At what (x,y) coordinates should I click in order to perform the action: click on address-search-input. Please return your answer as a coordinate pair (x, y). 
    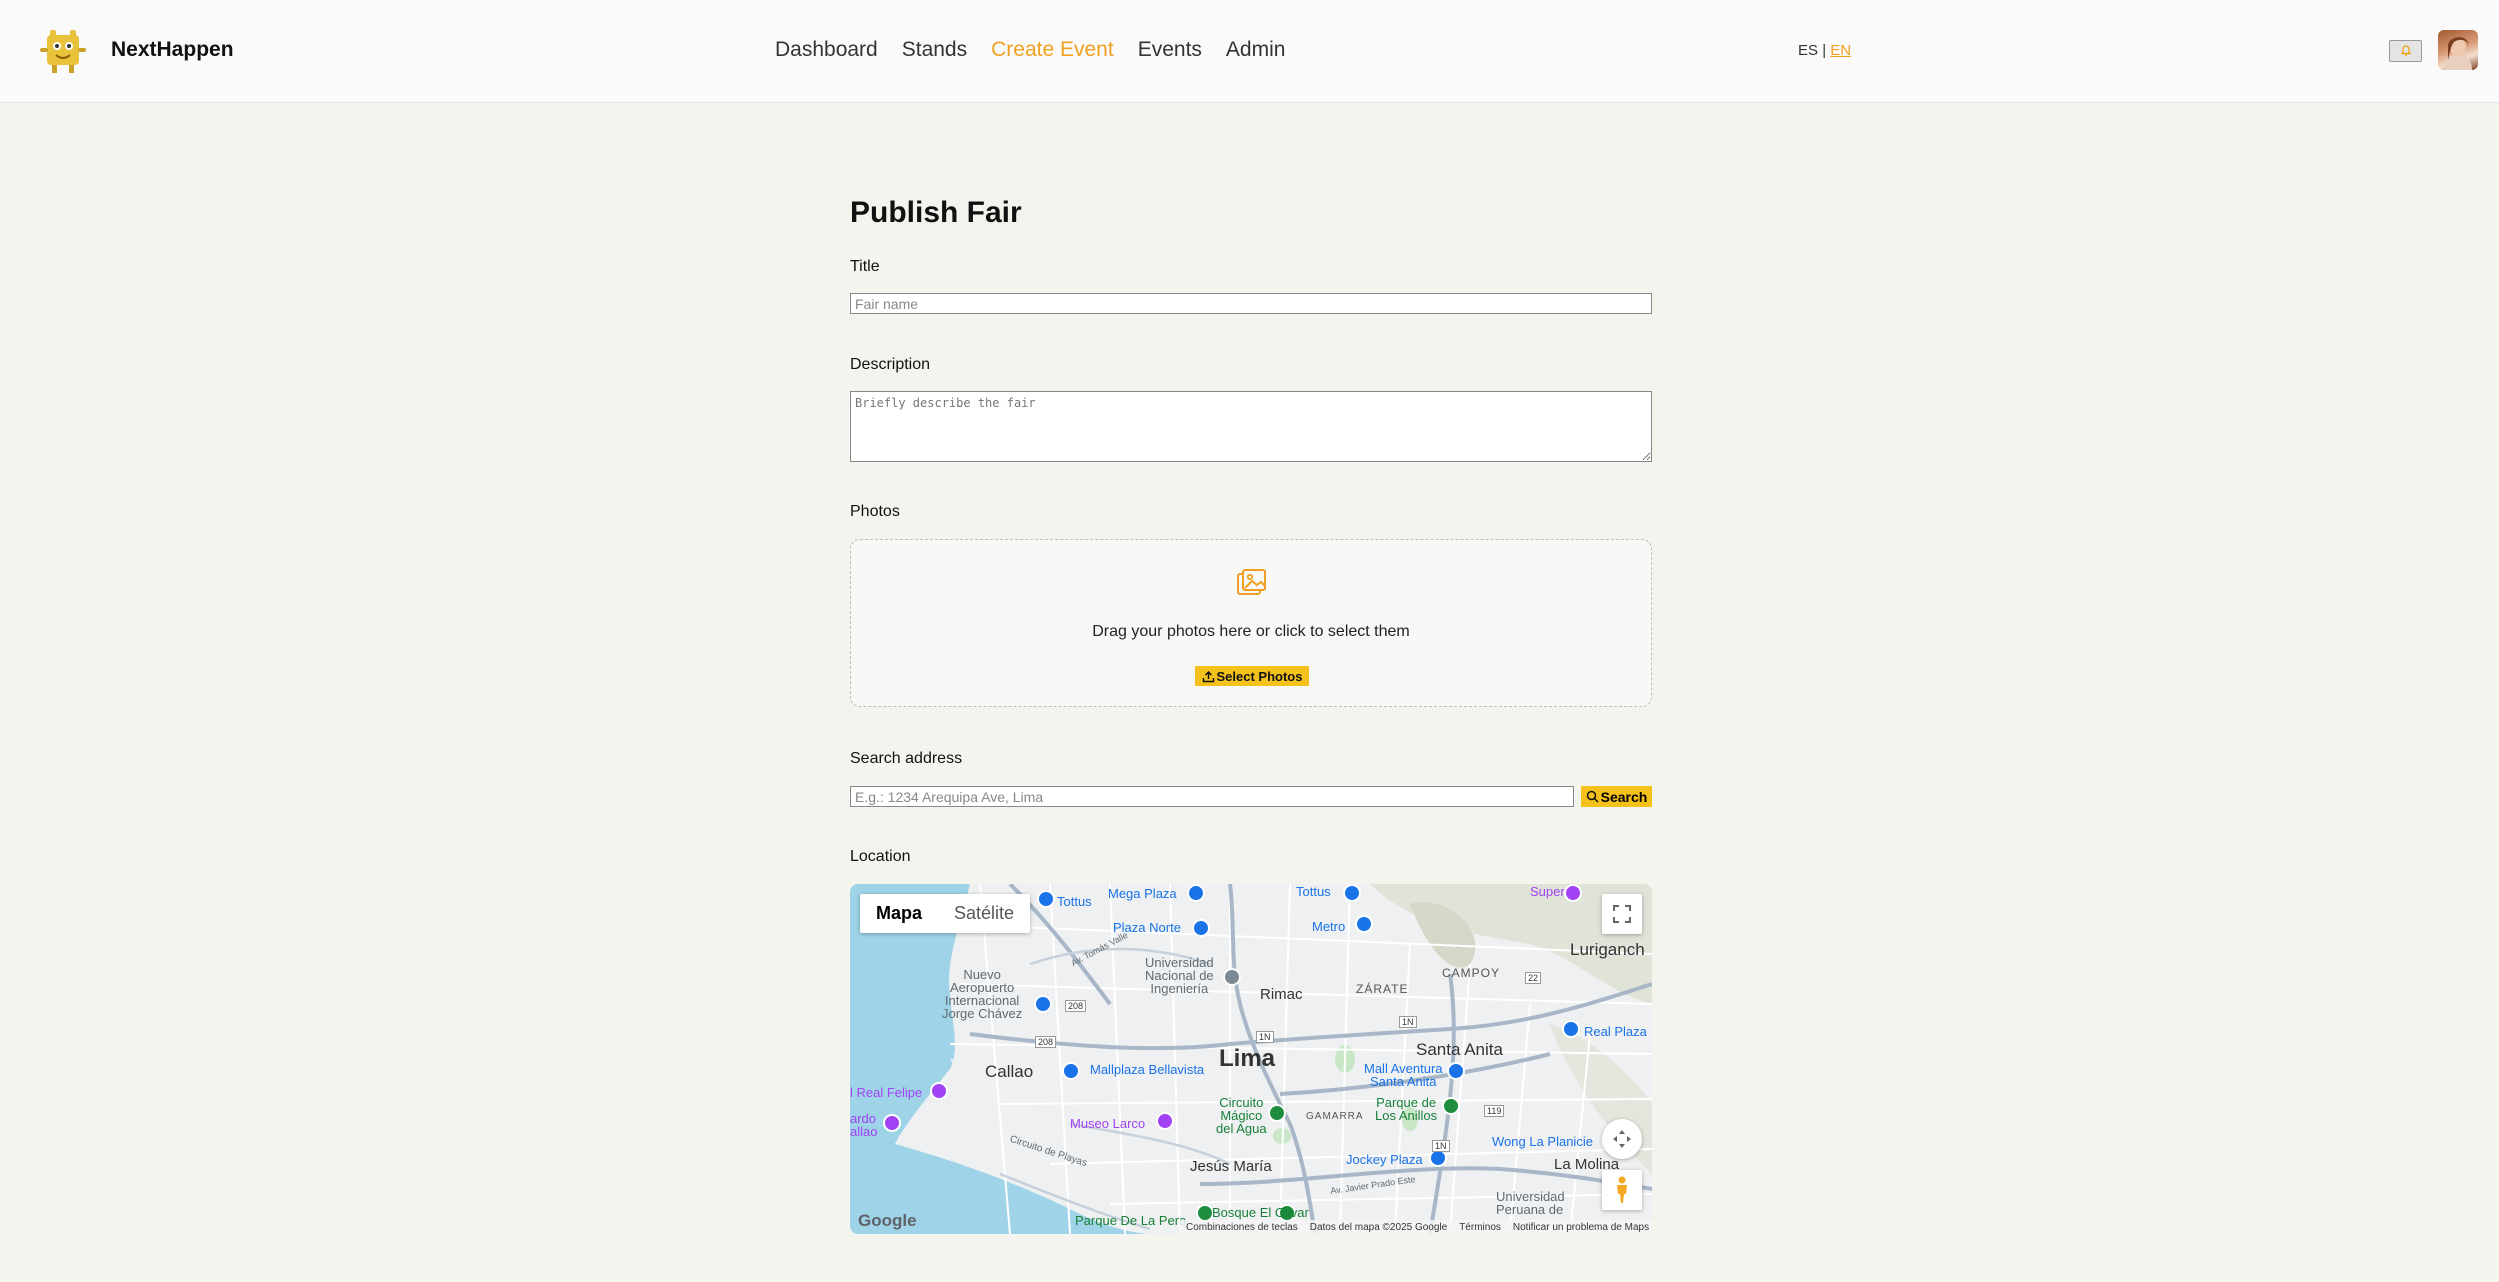
    Looking at the image, I should click on (1212, 796).